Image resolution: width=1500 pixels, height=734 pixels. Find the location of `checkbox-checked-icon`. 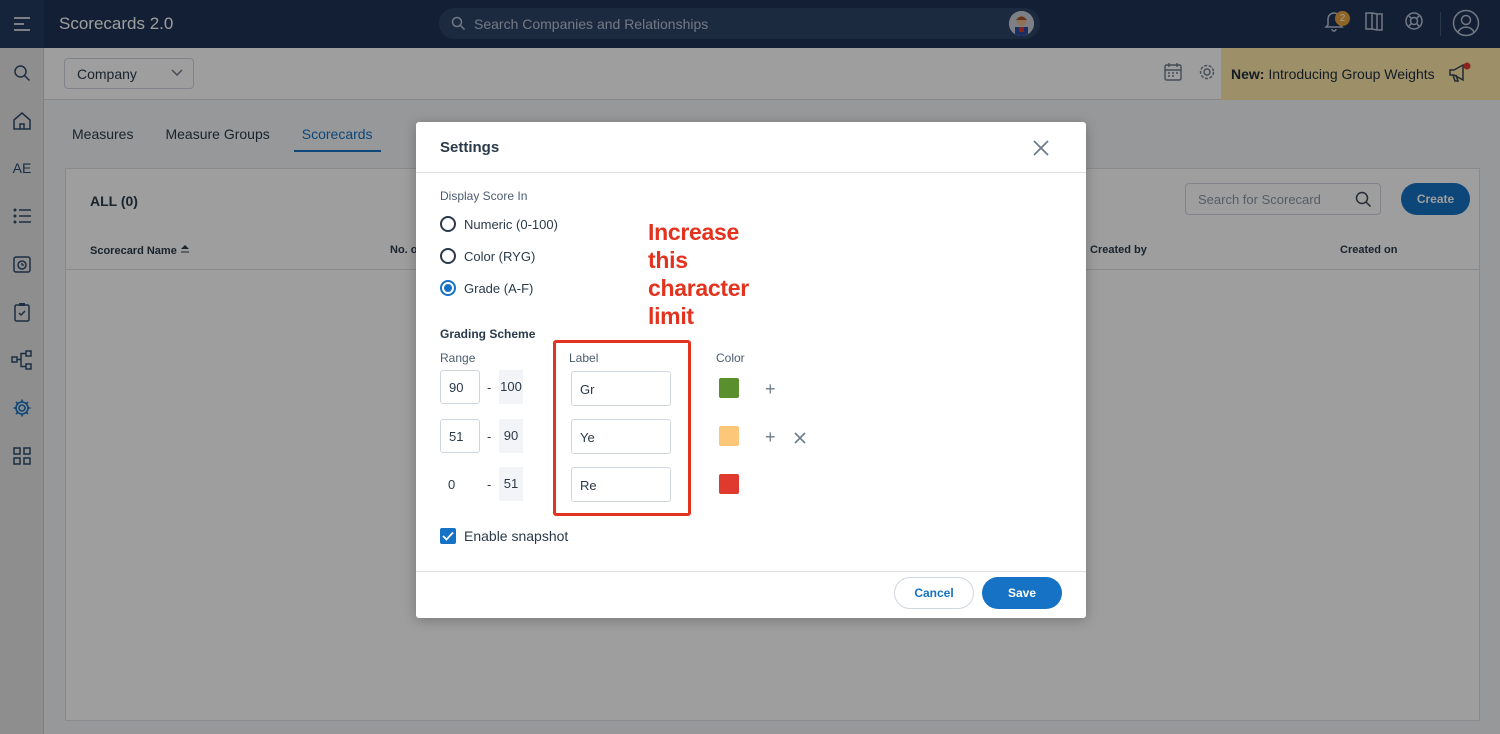

checkbox-checked-icon is located at coordinates (448, 536).